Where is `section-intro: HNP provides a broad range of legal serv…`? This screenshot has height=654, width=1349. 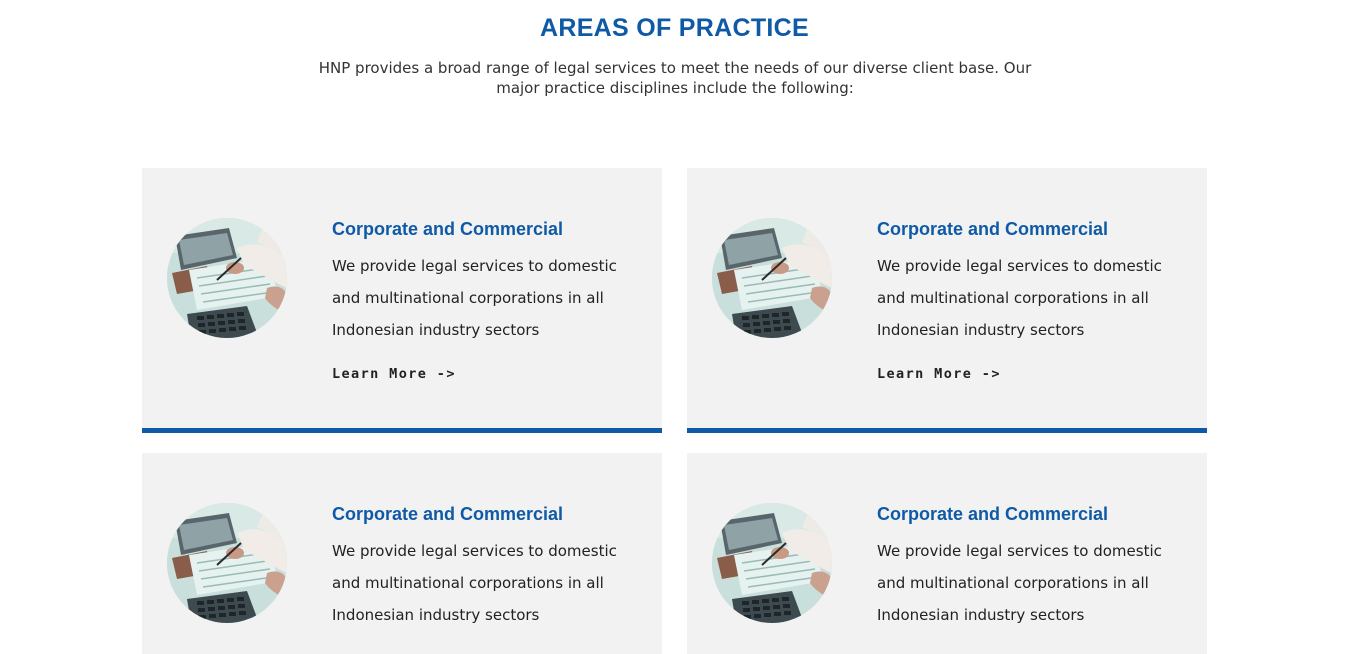
section-intro: HNP provides a broad range of legal serv… is located at coordinates (675, 78).